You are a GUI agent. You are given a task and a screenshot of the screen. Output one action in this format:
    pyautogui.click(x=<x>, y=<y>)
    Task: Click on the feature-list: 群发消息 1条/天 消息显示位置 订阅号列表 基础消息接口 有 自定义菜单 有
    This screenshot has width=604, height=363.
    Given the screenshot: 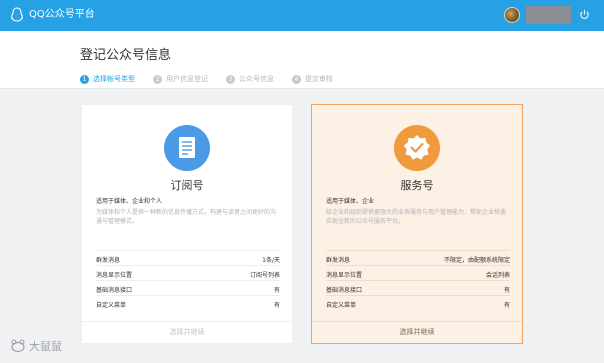 What is the action you would take?
    pyautogui.click(x=188, y=280)
    